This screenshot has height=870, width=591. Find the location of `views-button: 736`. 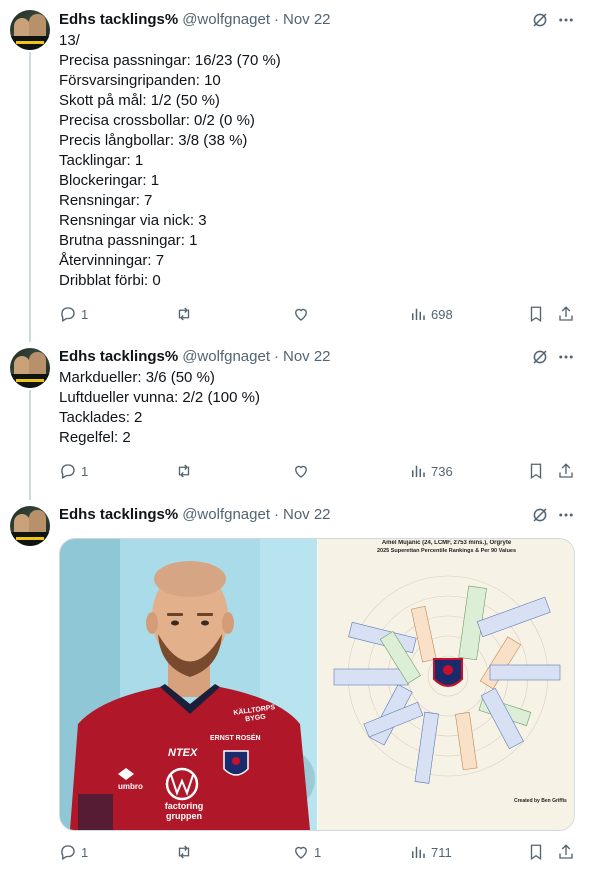

views-button: 736 is located at coordinates (431, 471).